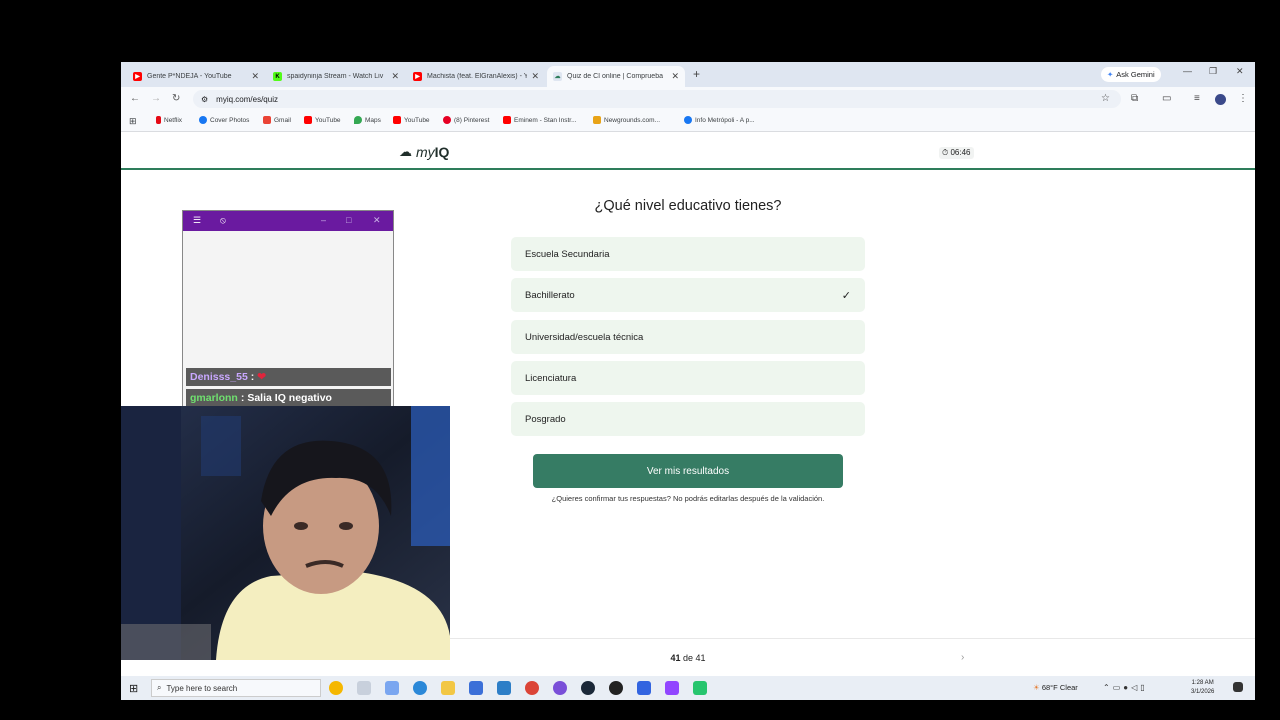 The height and width of the screenshot is (720, 1280). What do you see at coordinates (420, 688) in the screenshot?
I see `edge-icon` at bounding box center [420, 688].